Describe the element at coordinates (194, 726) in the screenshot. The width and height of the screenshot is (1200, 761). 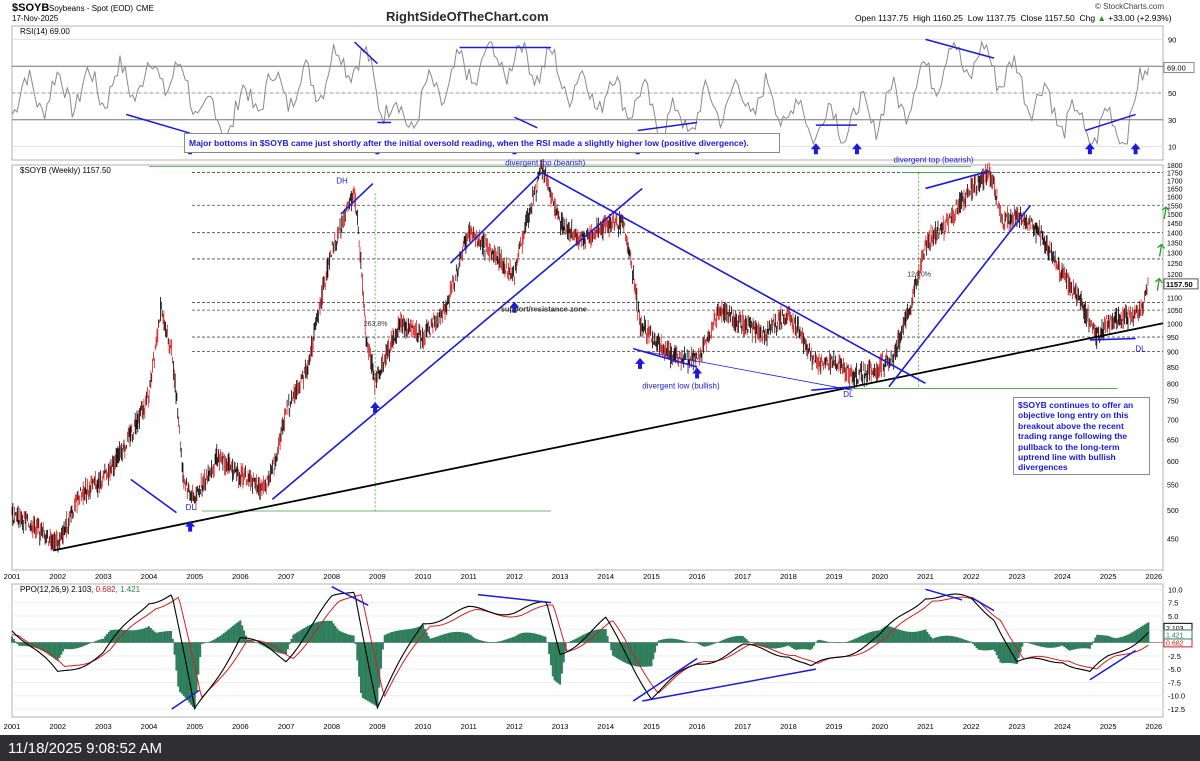
I see `ppo-x-tick-label: 2005` at that location.